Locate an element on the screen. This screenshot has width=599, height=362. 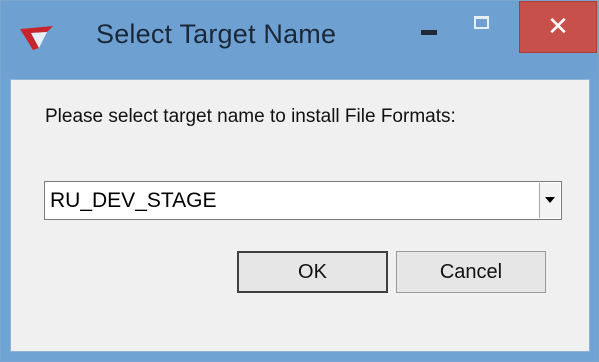
chevron-down-icon is located at coordinates (550, 200).